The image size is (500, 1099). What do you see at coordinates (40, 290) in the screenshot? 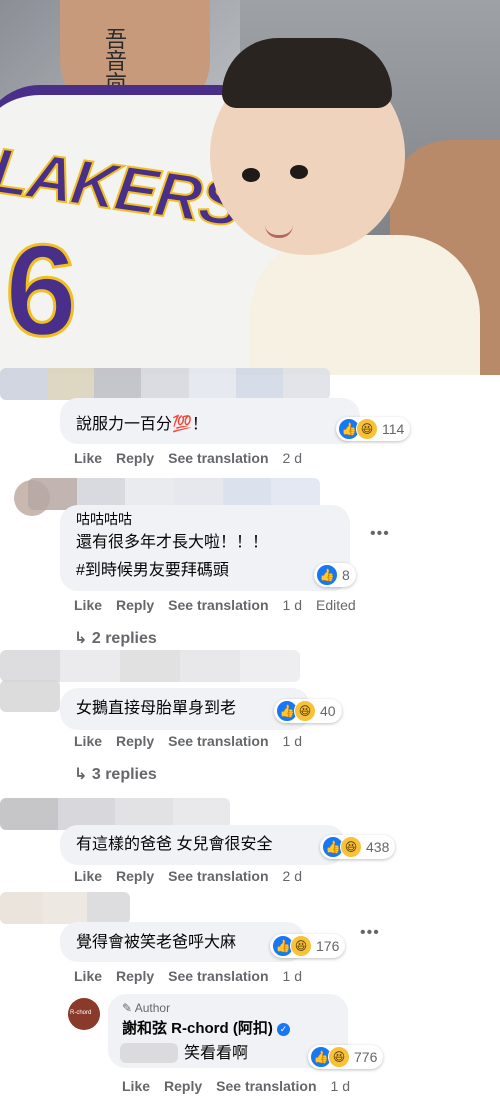
I see `jersey-number: 6` at bounding box center [40, 290].